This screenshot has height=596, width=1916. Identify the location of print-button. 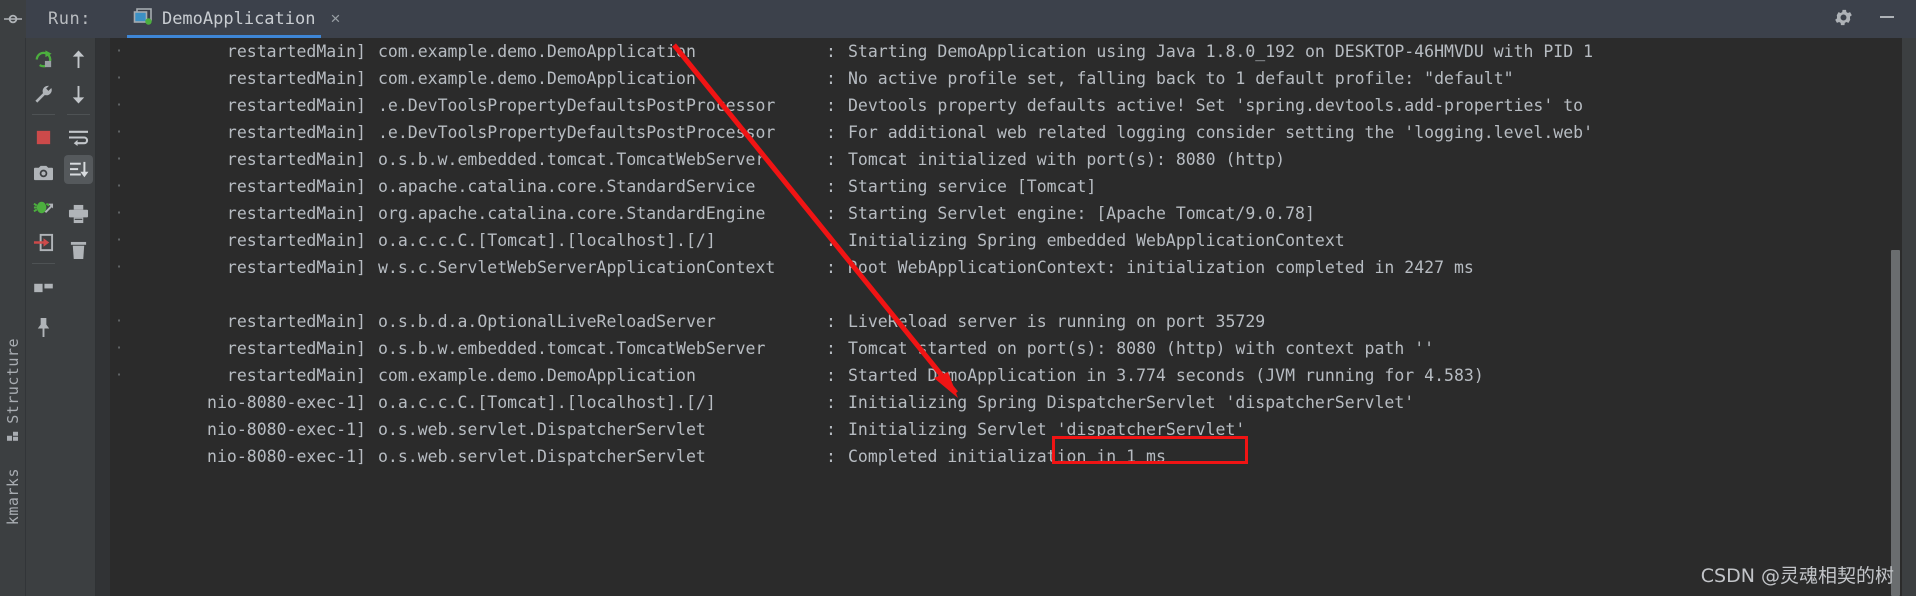
(78, 213).